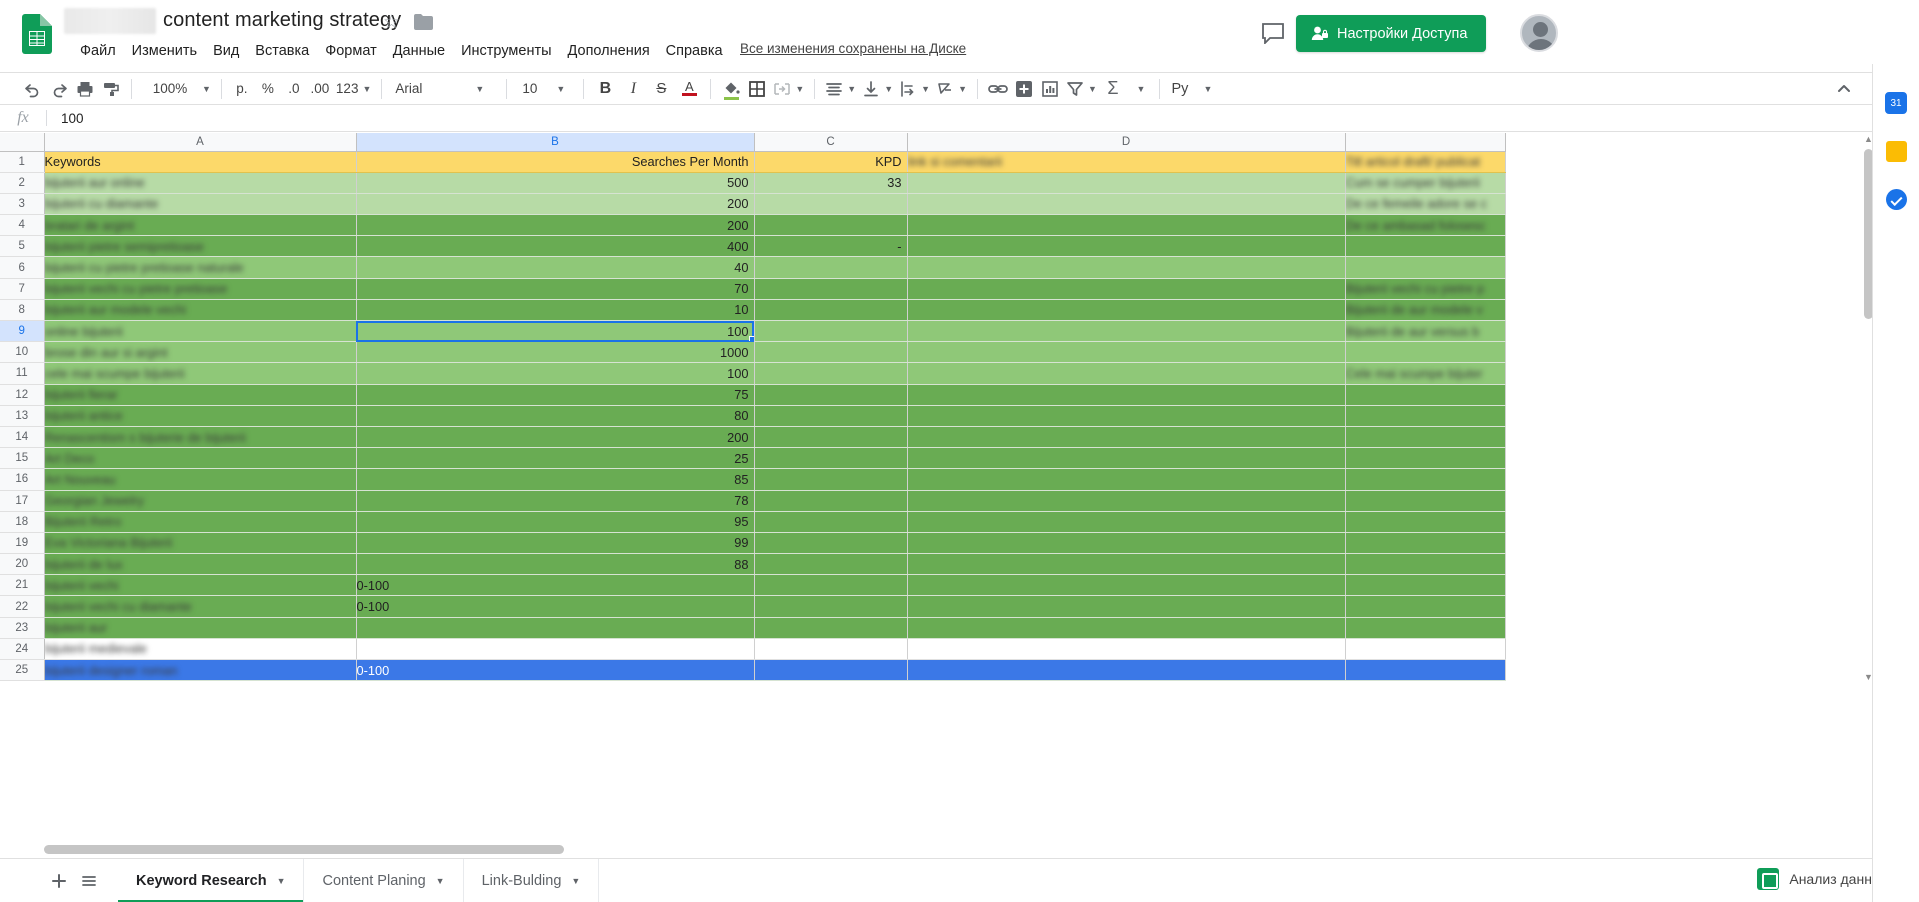  What do you see at coordinates (111, 89) in the screenshot?
I see `paint-format-icon` at bounding box center [111, 89].